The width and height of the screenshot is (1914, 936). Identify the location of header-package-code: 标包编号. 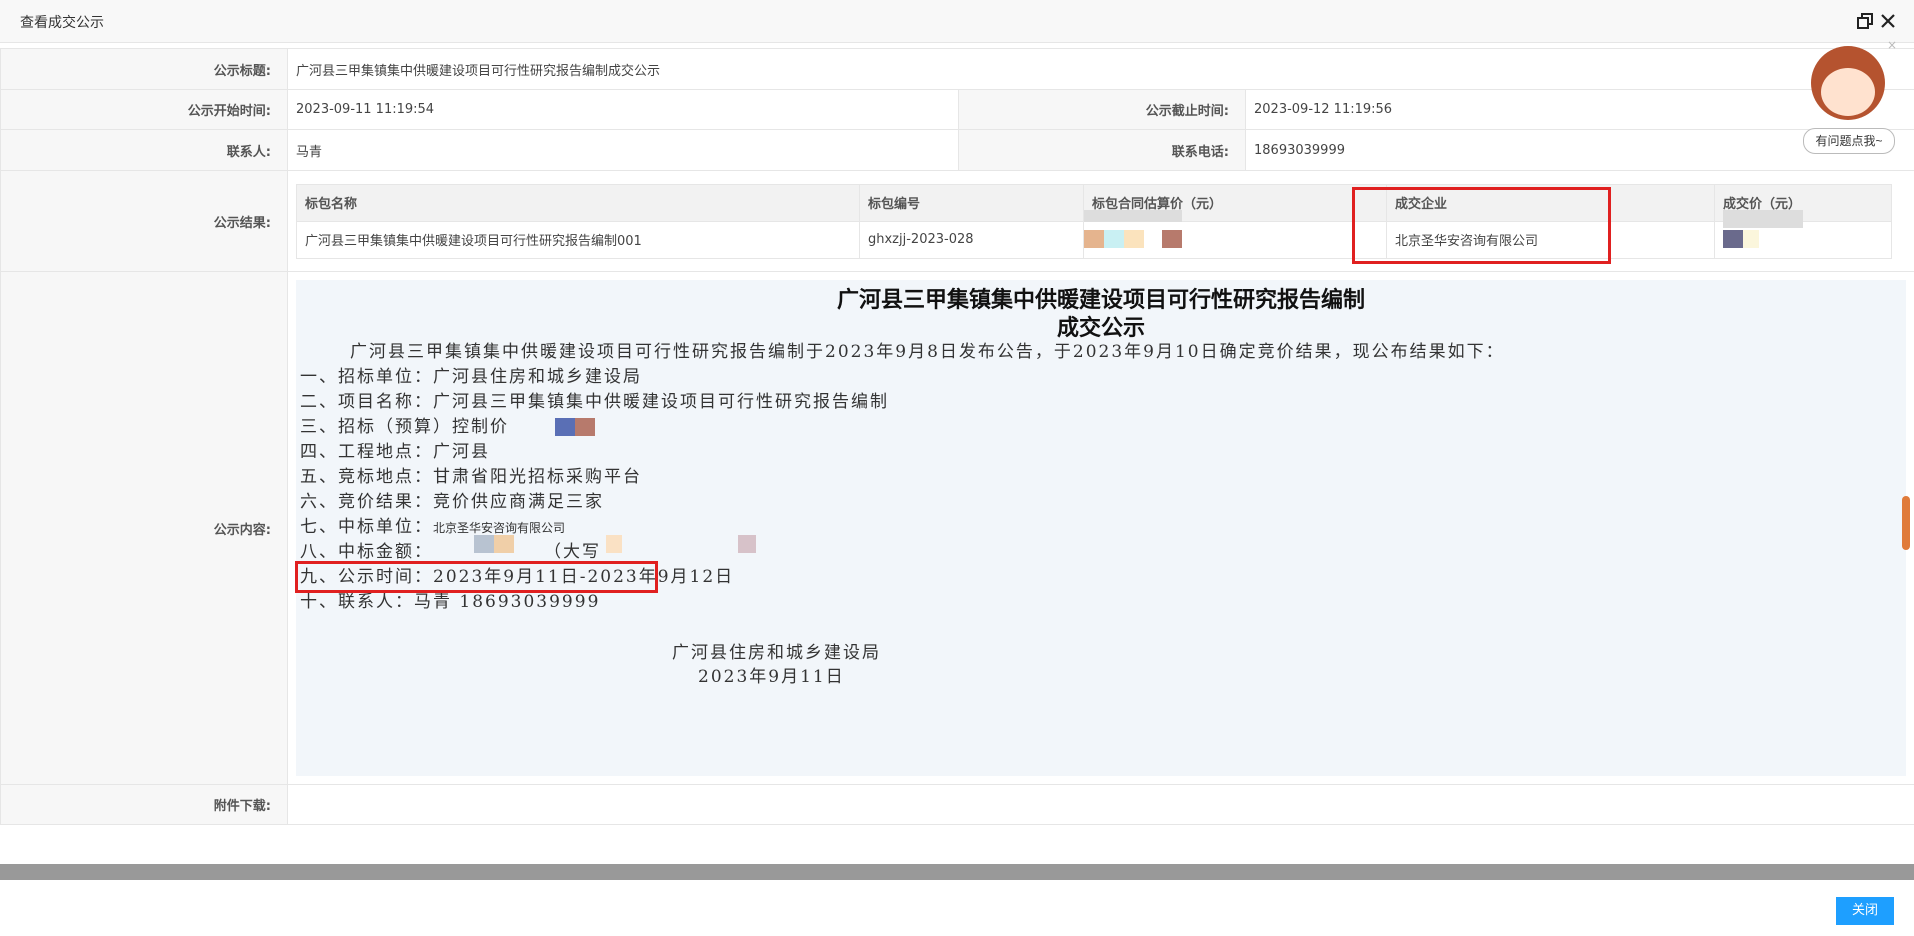
(971, 202).